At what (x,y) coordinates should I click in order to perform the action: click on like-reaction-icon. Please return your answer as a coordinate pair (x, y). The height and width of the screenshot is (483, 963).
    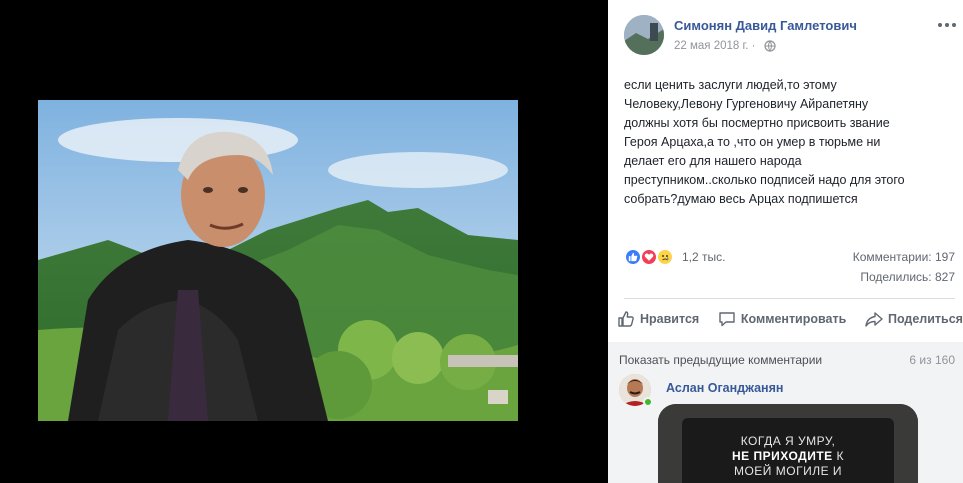
    Looking at the image, I should click on (633, 257).